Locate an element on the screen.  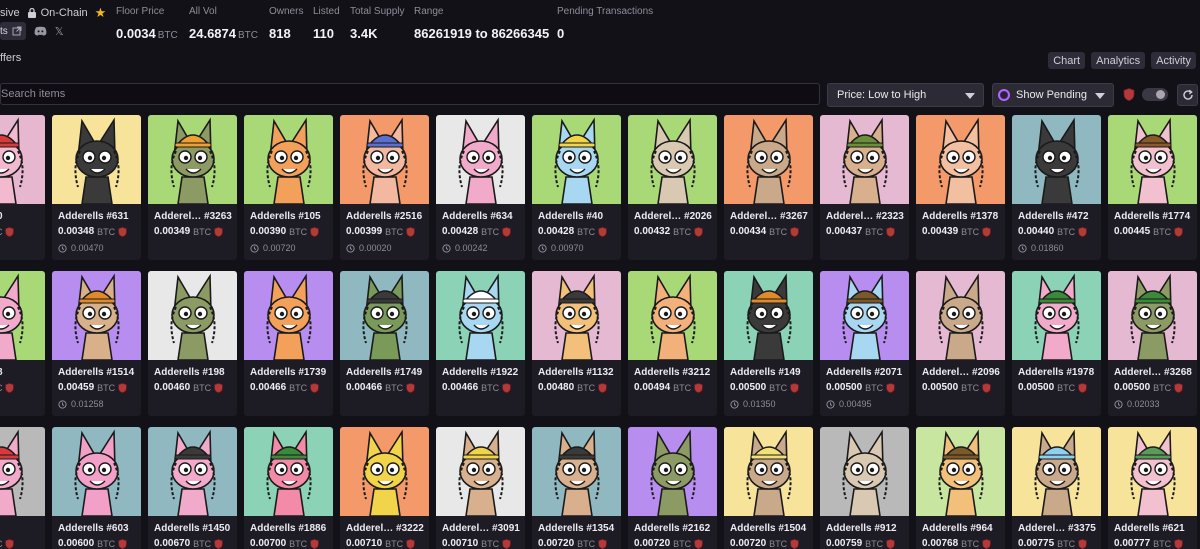
item-card: … #3340 0.00BTC 98 is located at coordinates (22, 187).